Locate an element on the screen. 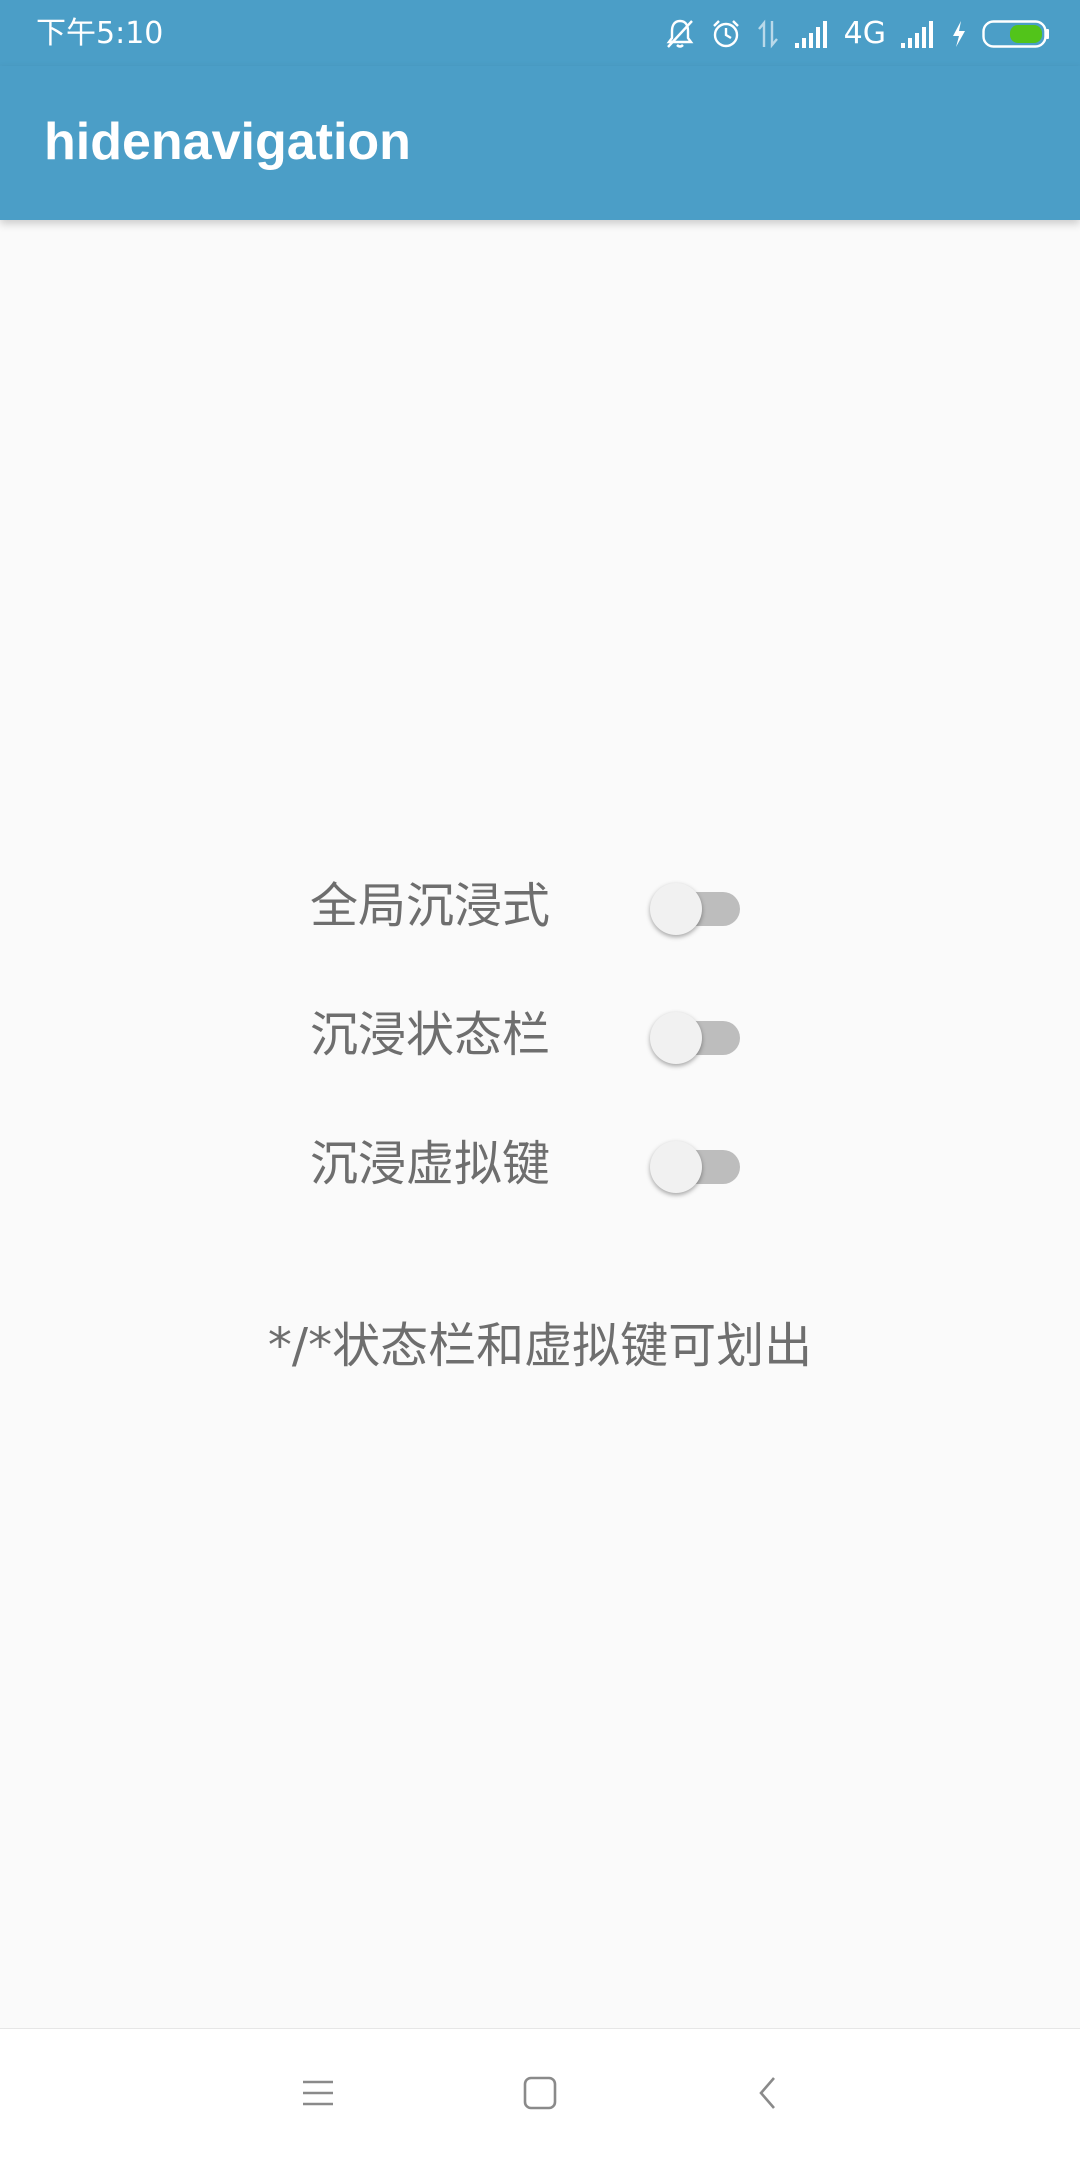  menu-button is located at coordinates (318, 2095).